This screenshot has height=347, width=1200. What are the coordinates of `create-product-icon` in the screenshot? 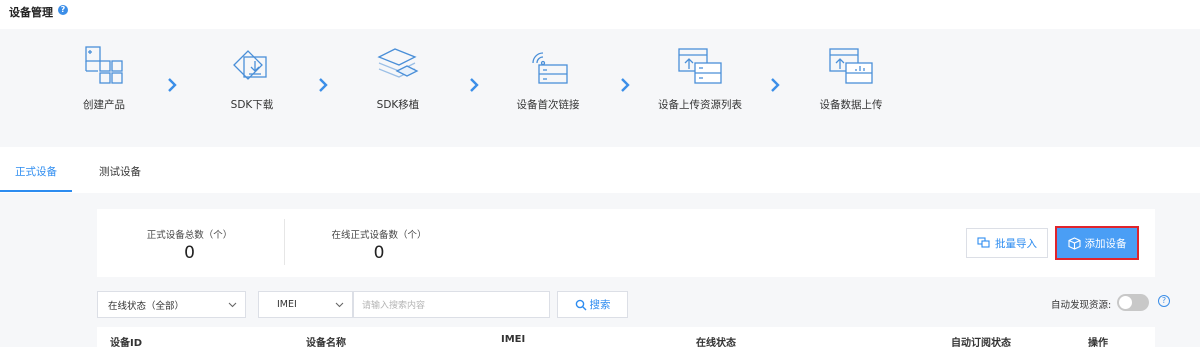 It's located at (104, 65).